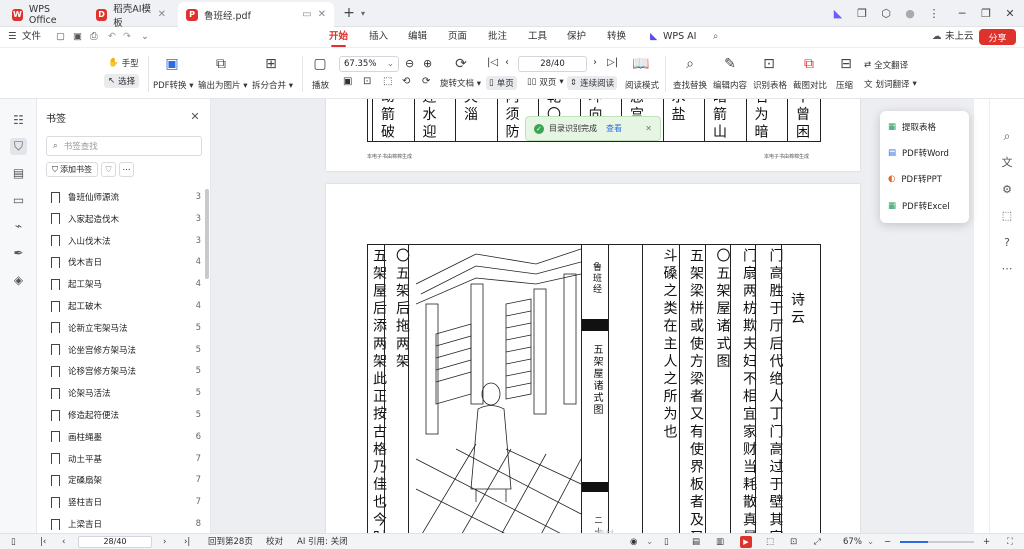 The height and width of the screenshot is (549, 1024). Describe the element at coordinates (187, 542) in the screenshot. I see `last-page-icon: ›|` at that location.